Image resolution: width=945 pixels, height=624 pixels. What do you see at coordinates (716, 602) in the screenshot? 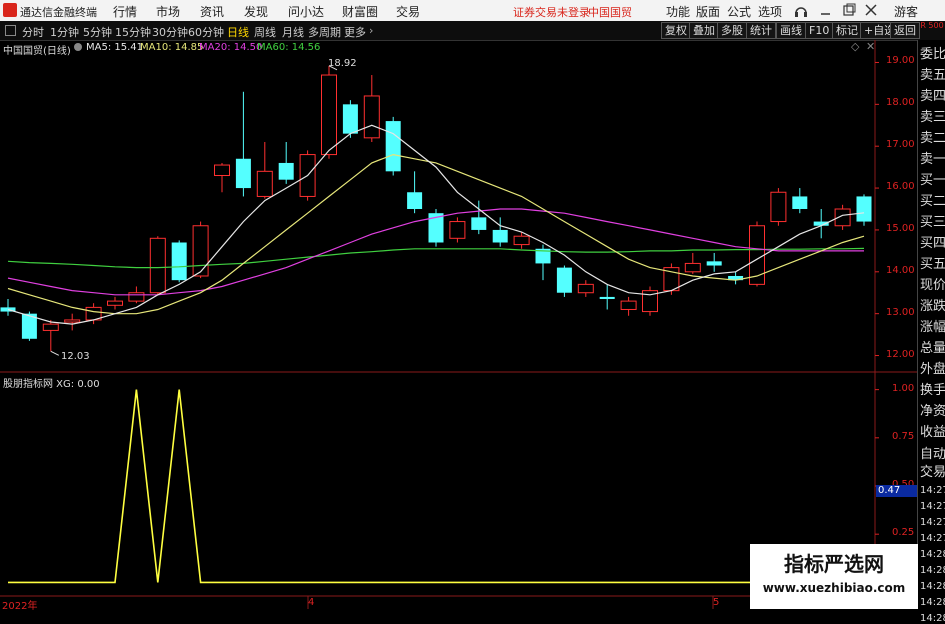
I see `x-label-may: 5` at bounding box center [716, 602].